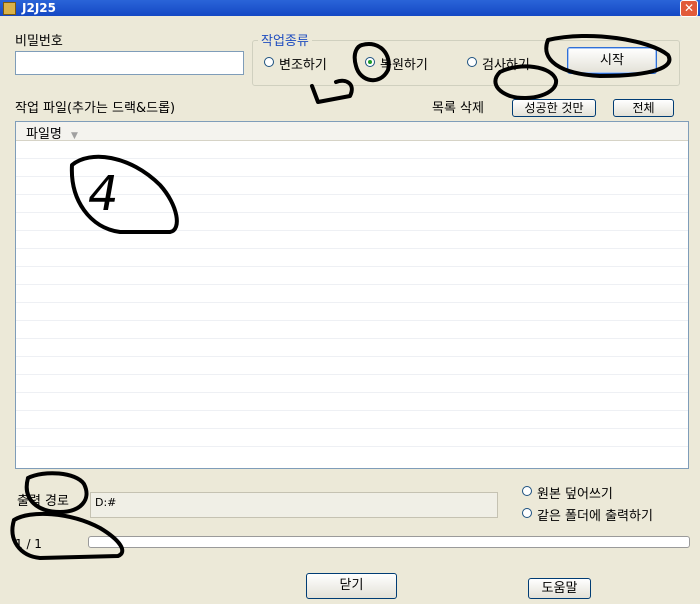 This screenshot has height=604, width=700. What do you see at coordinates (351, 586) in the screenshot?
I see `close-button: 닫기` at bounding box center [351, 586].